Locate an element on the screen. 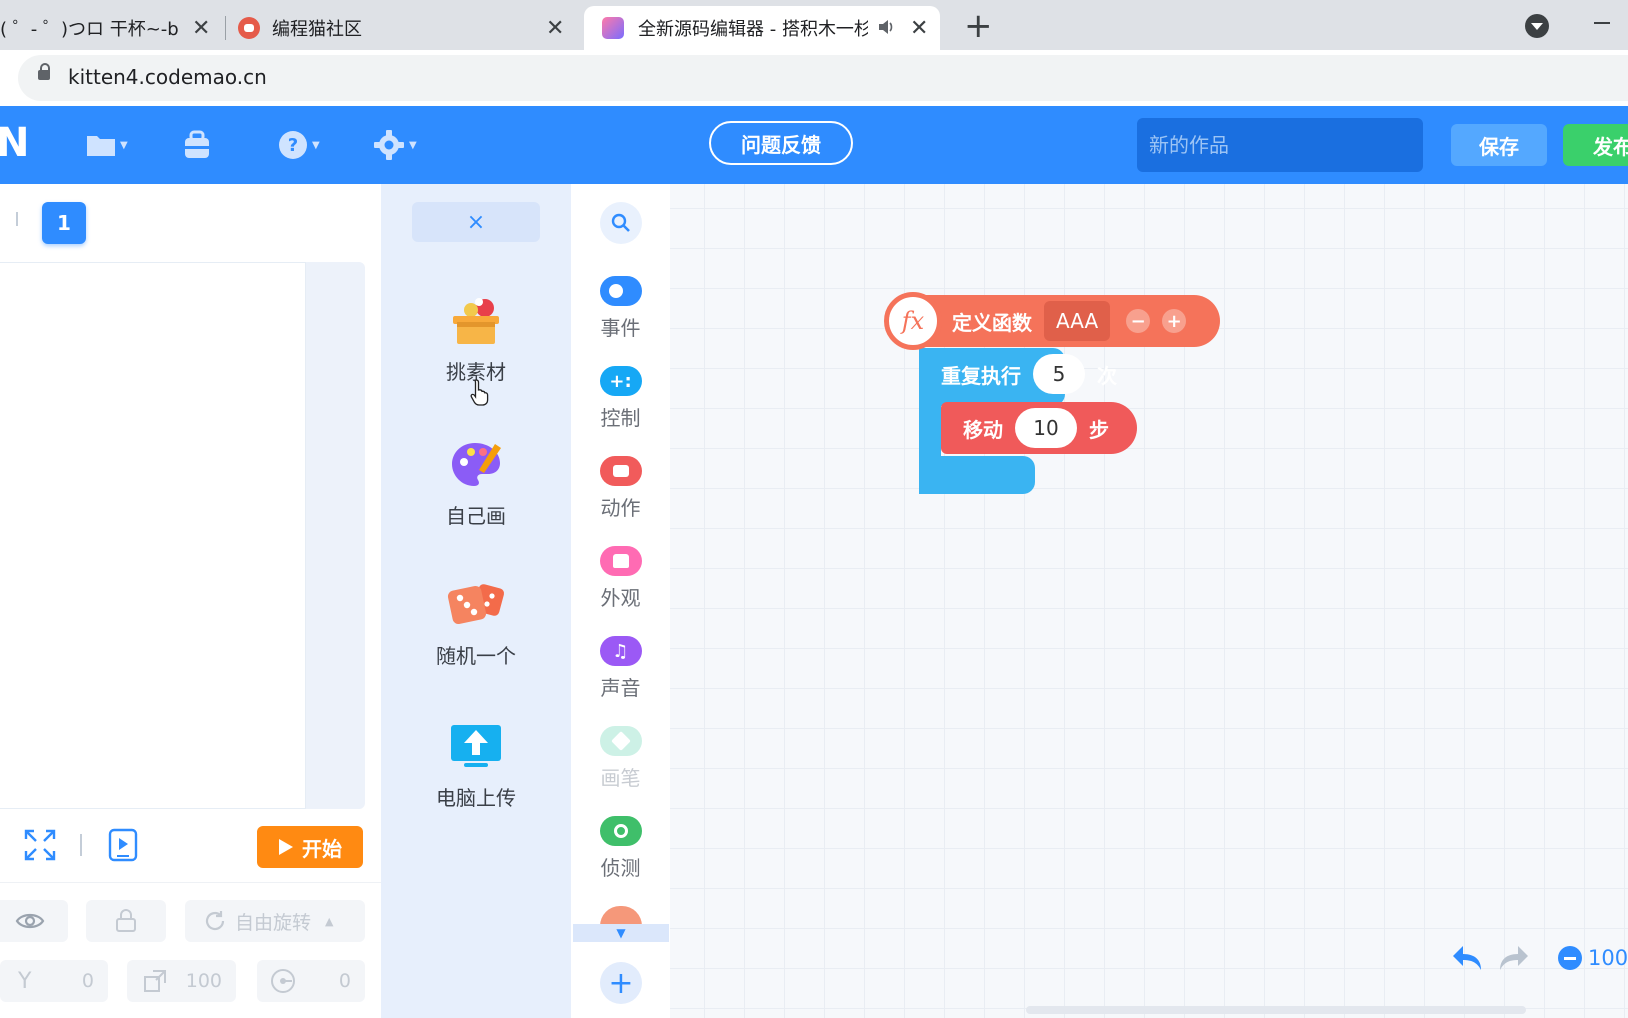  start-button: 开始 is located at coordinates (310, 847).